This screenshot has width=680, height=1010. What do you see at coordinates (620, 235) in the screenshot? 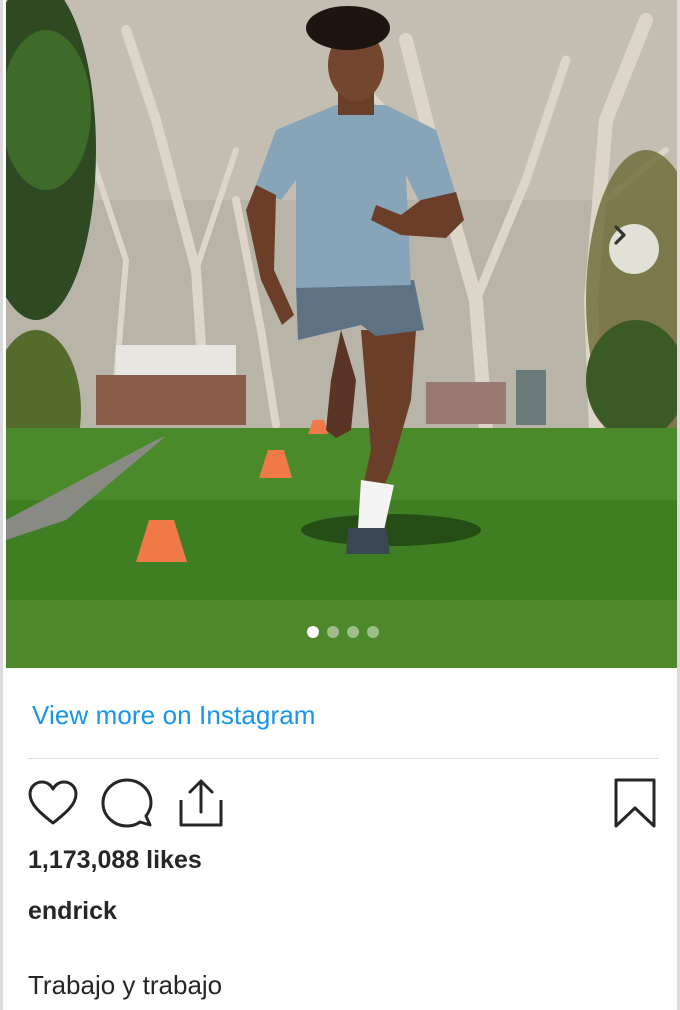
I see `chevron-right-icon` at bounding box center [620, 235].